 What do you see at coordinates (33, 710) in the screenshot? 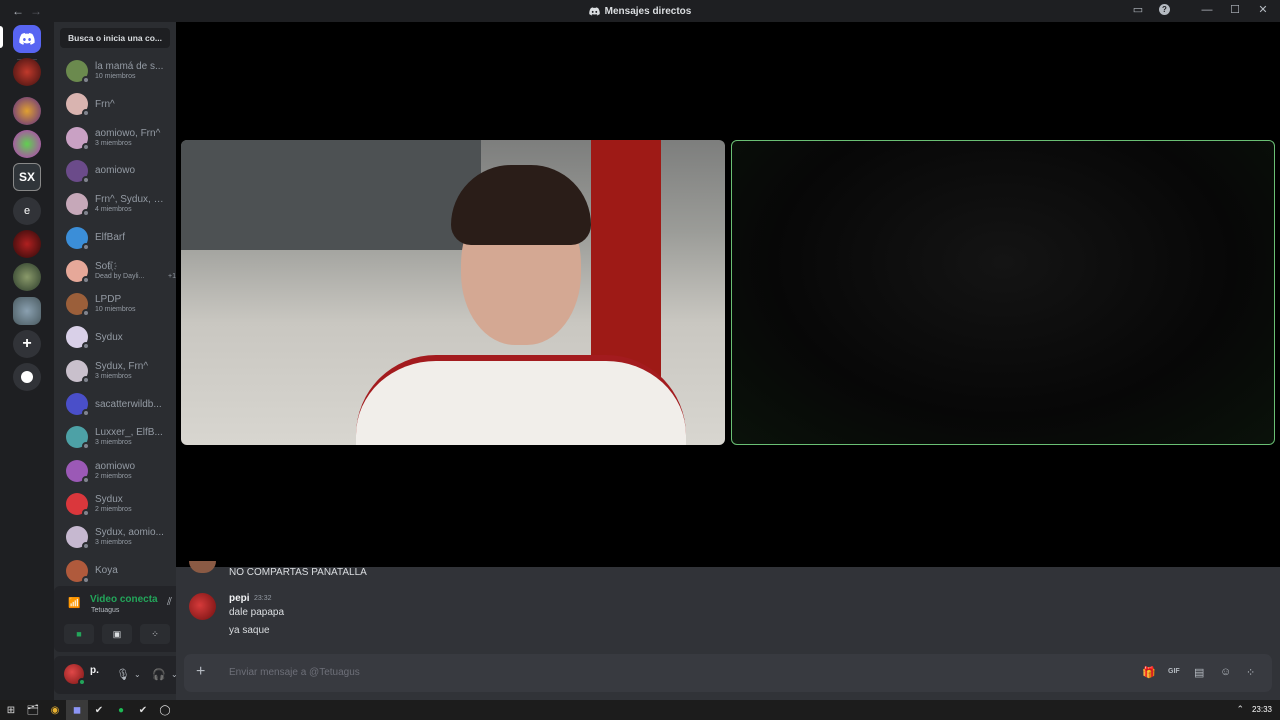
I see `taskbar-app-icon: 🗂` at bounding box center [33, 710].